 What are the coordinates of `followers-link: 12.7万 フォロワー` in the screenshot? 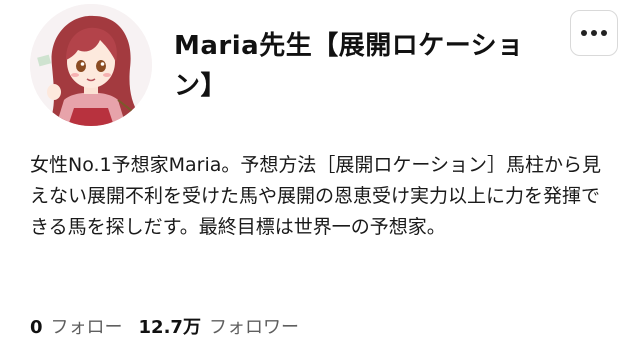 It's located at (219, 326).